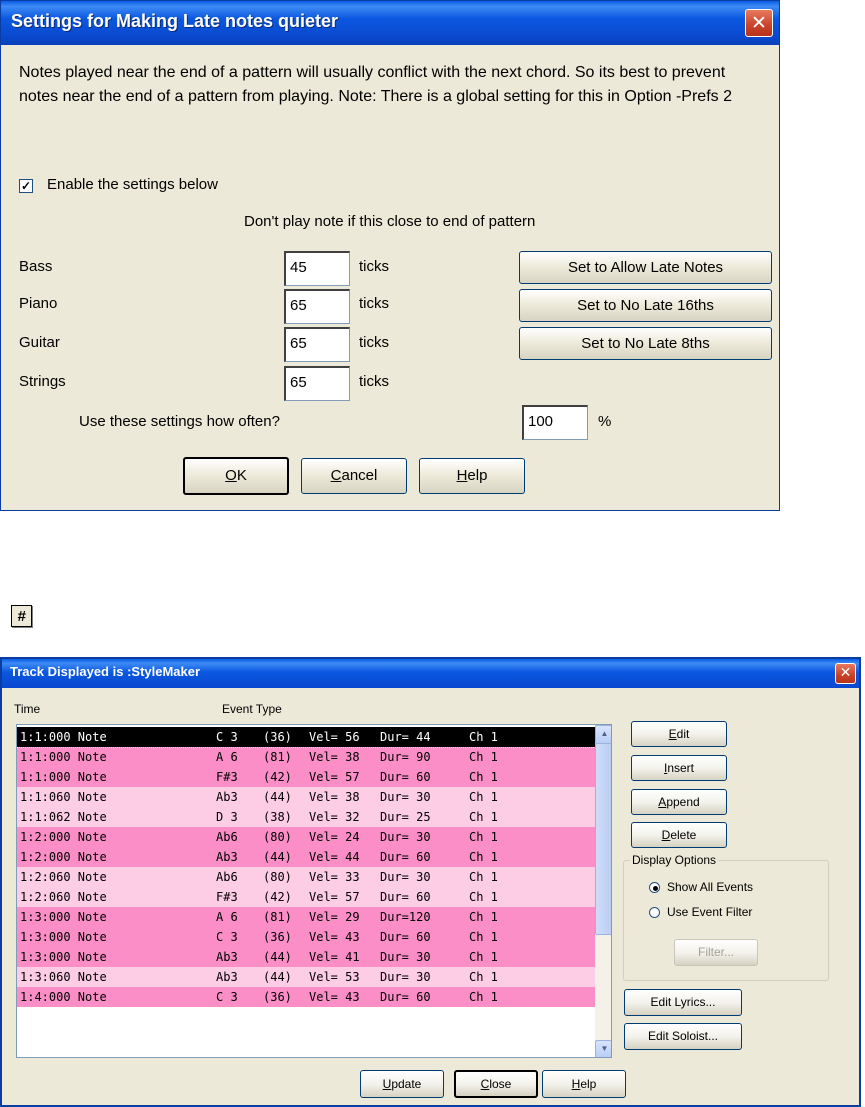  Describe the element at coordinates (306, 977) in the screenshot. I see `table-row: 1:3:060 Note Ab3 (44) Vel= 53 Dur= 30 Ch 1` at that location.